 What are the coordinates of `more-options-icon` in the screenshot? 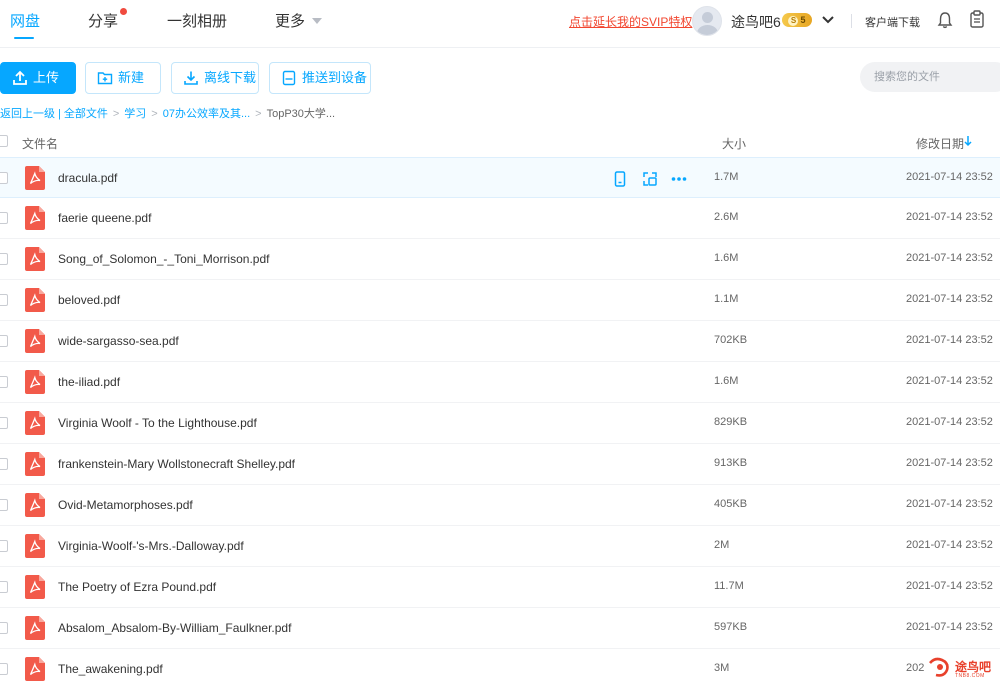 It's located at (679, 179).